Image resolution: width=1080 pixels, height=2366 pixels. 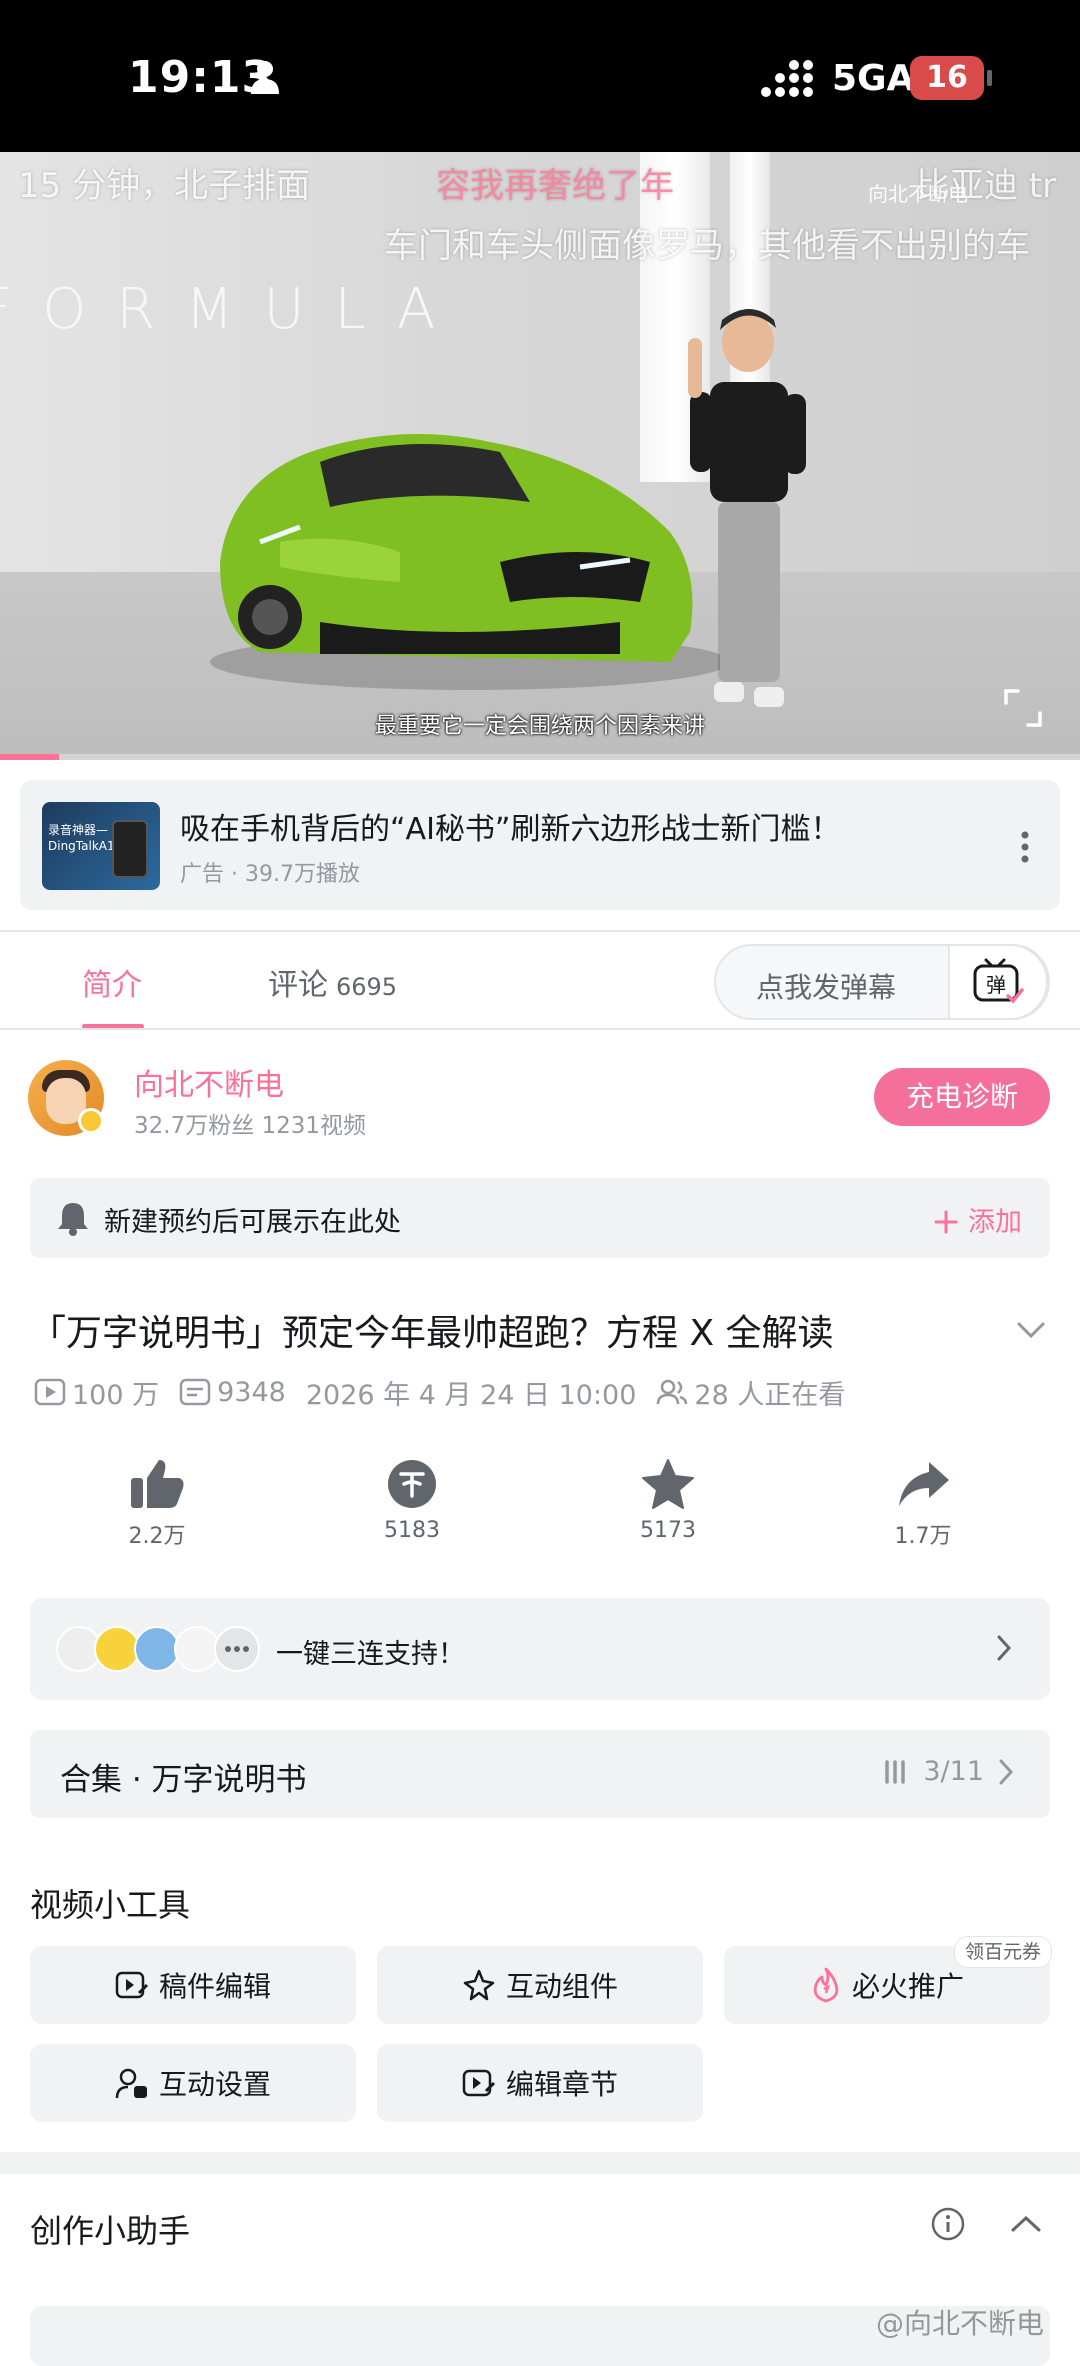 I want to click on video-title: 「万字说明书」预定今年最帅超跑？方程 X 全解读, so click(x=432, y=1333).